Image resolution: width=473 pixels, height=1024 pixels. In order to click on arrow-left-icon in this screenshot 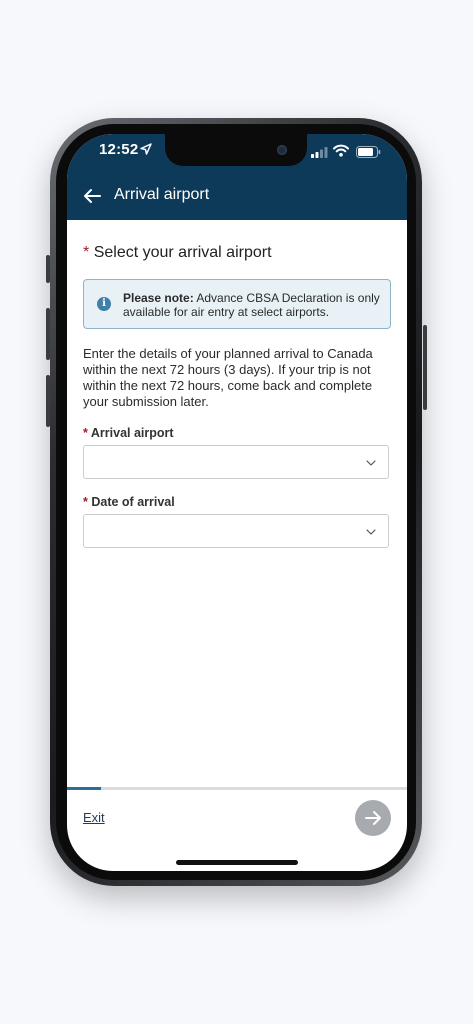, I will do `click(92, 196)`.